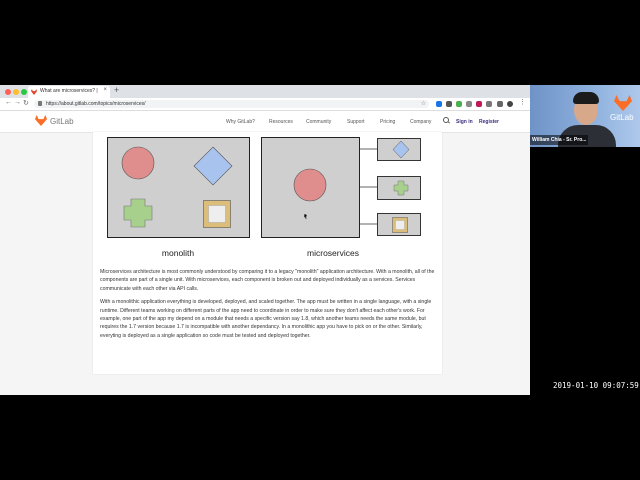 This screenshot has height=480, width=640. I want to click on register-link: Register, so click(489, 122).